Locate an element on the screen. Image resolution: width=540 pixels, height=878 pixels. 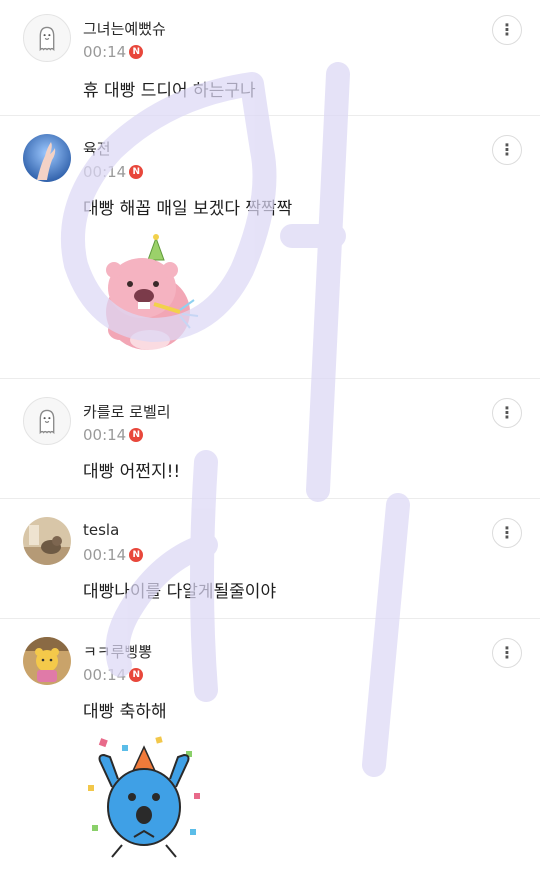
photo-icon is located at coordinates (47, 541).